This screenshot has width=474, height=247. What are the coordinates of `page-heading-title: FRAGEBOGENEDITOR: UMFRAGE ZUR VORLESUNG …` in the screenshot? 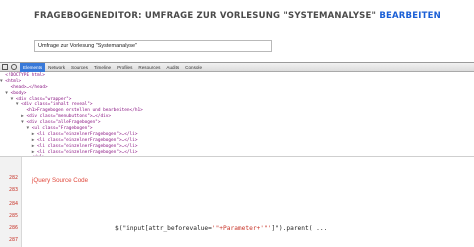 It's located at (205, 16).